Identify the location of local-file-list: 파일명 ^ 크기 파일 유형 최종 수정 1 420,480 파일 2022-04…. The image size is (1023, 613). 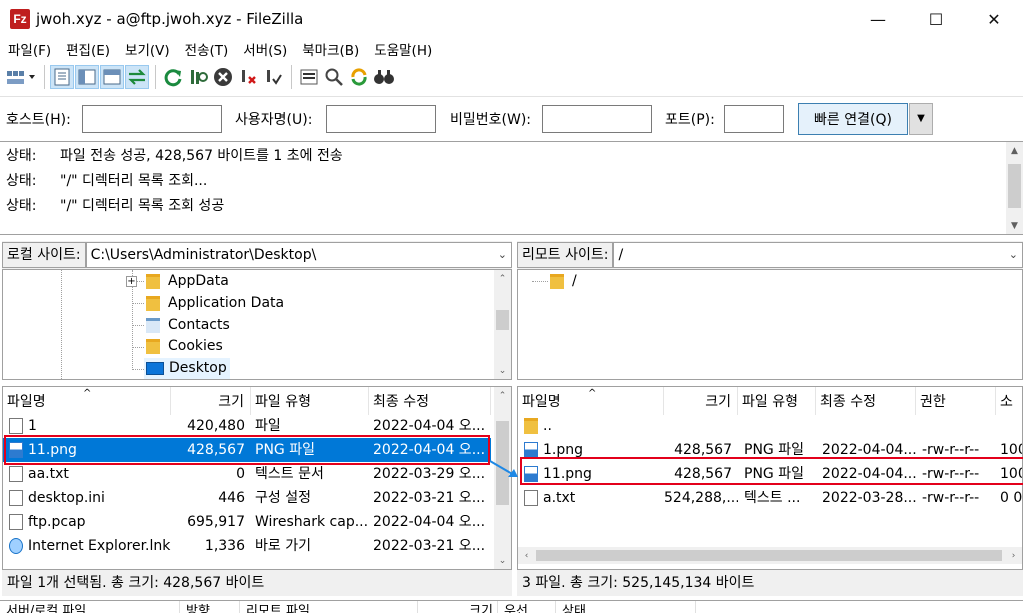
(257, 478).